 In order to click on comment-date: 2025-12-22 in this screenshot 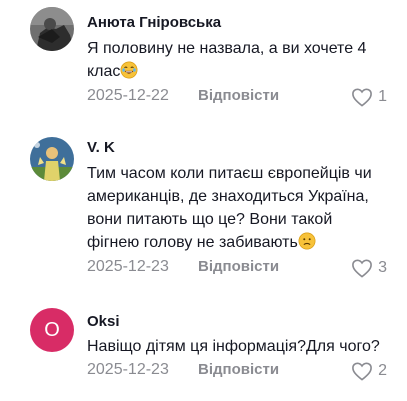, I will do `click(128, 95)`.